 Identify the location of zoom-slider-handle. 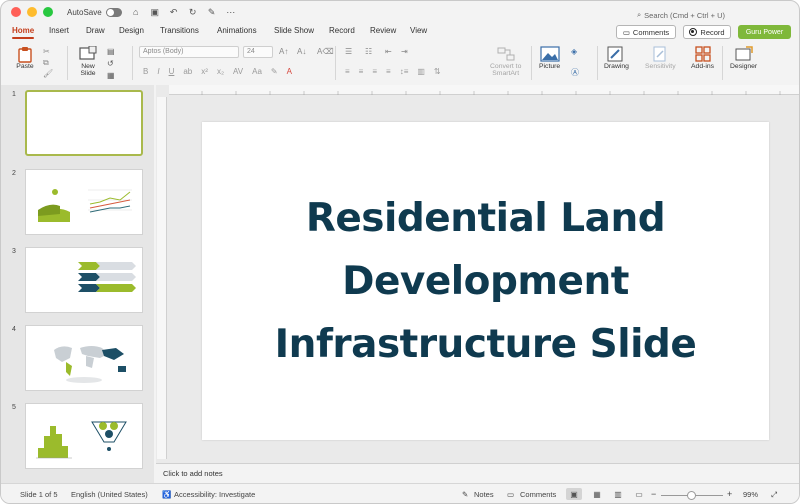
(691, 495).